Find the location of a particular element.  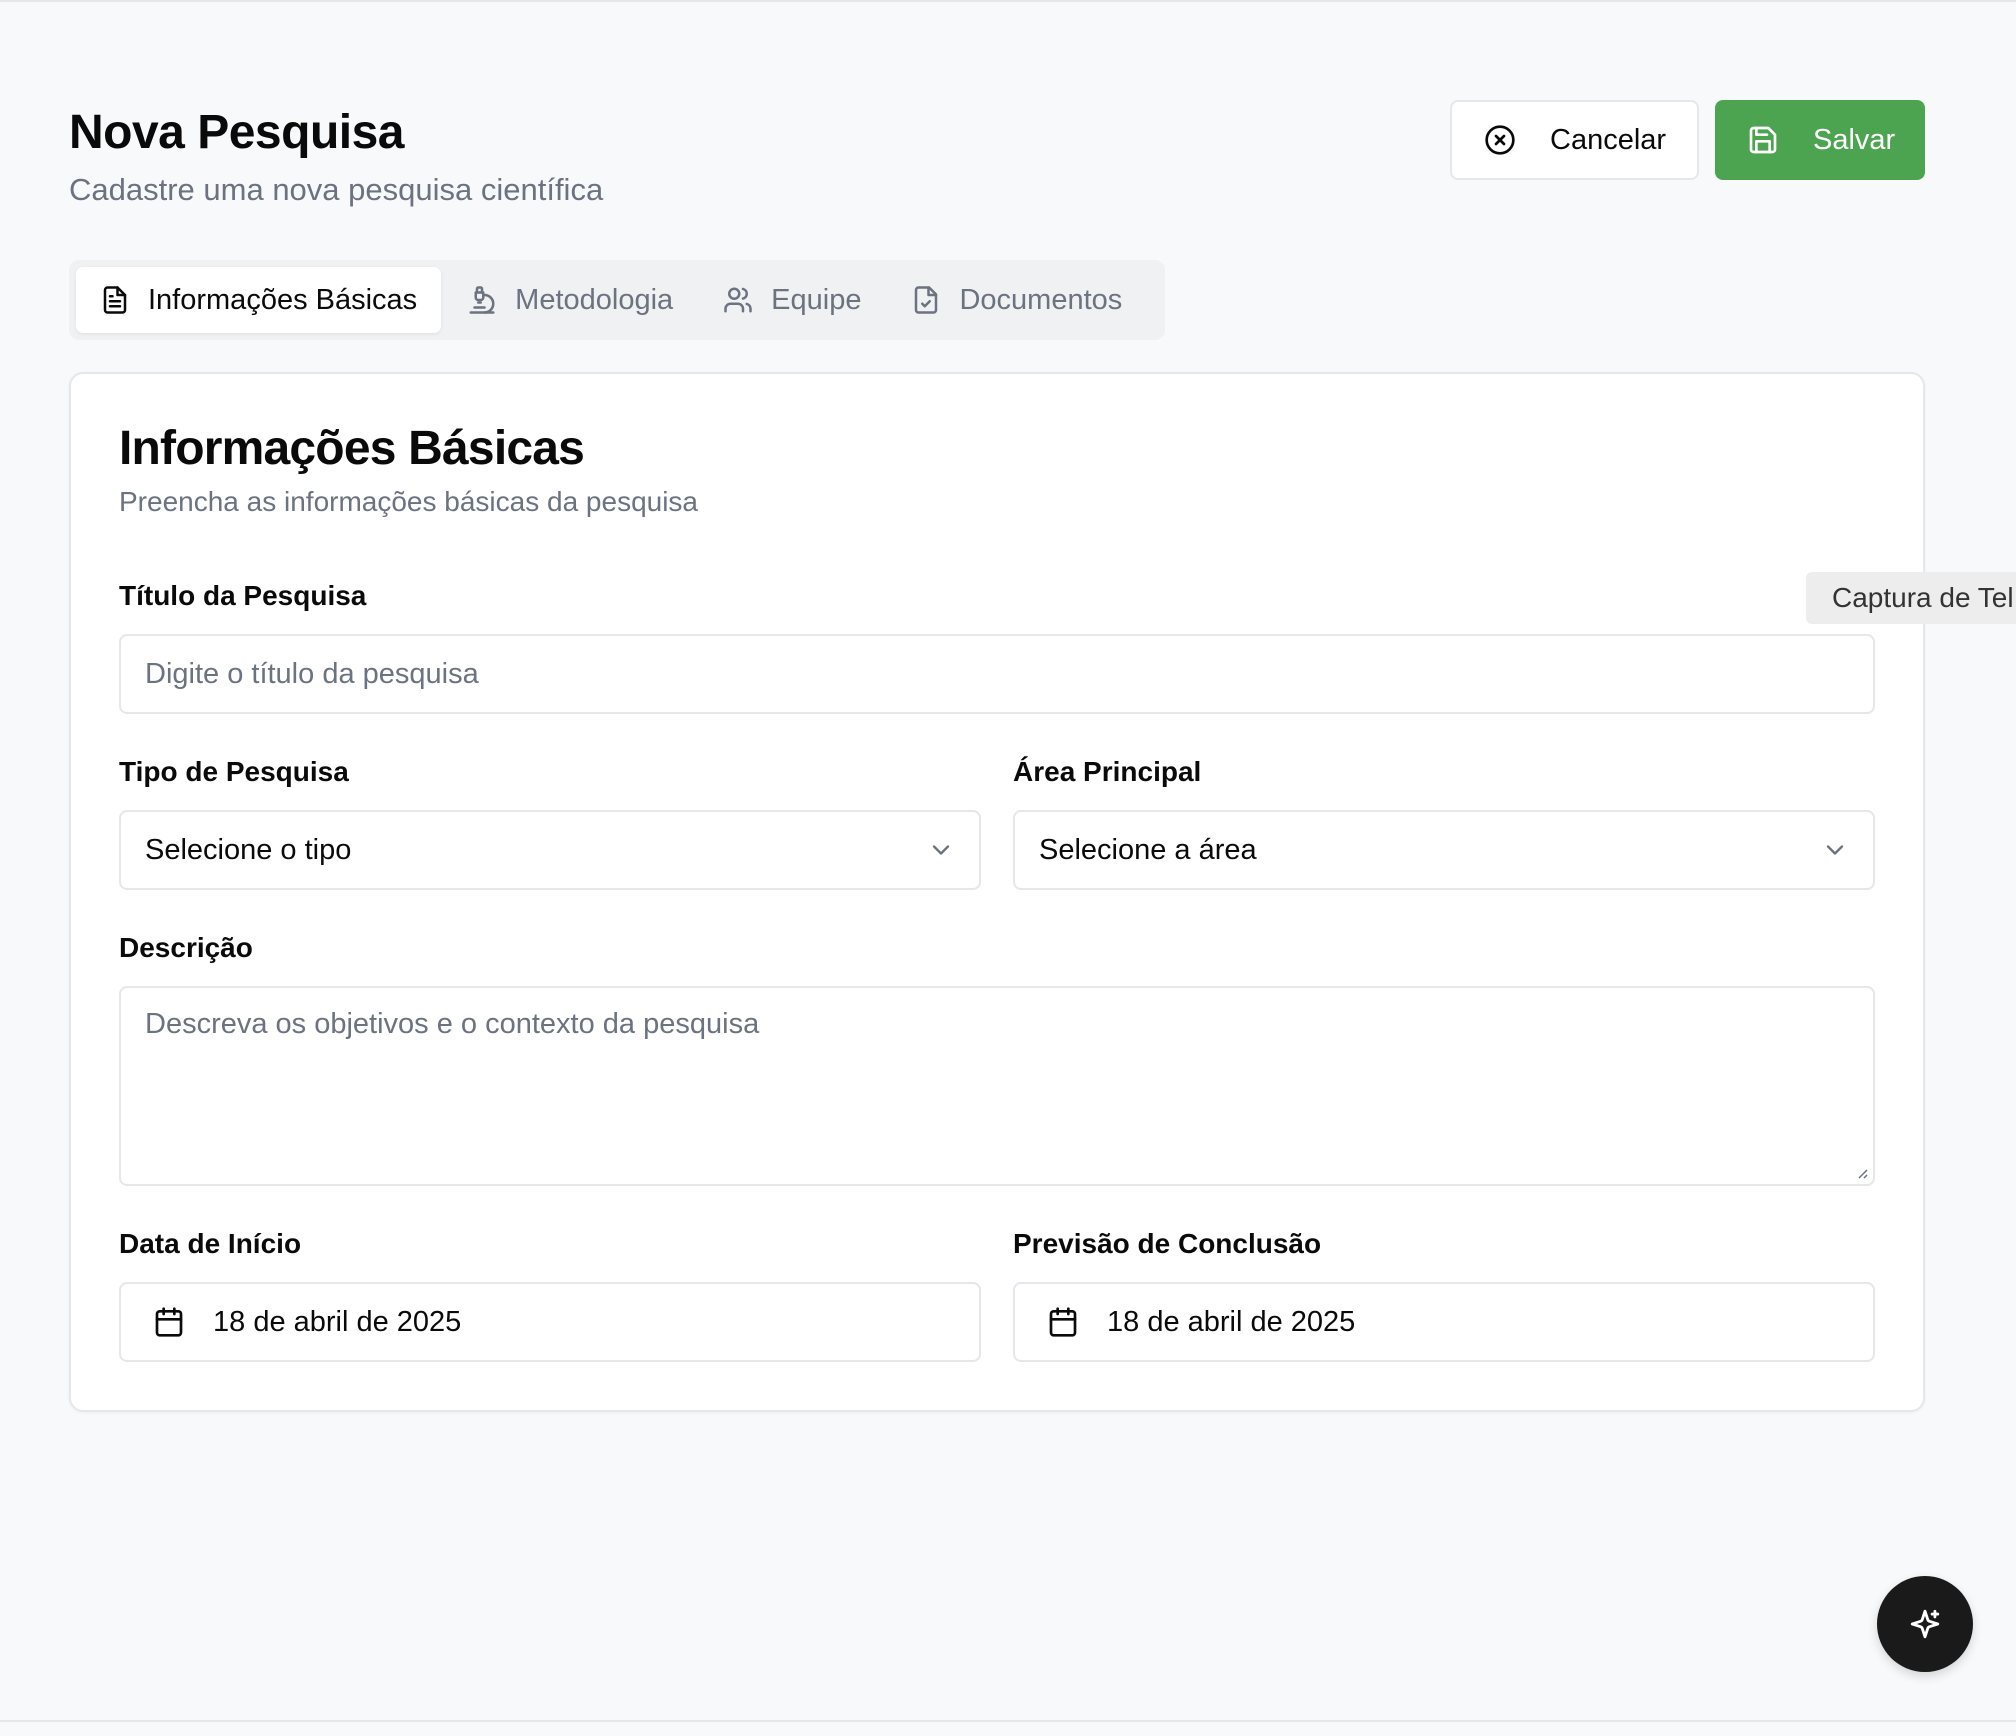

ai-assistant-button is located at coordinates (1925, 1624).